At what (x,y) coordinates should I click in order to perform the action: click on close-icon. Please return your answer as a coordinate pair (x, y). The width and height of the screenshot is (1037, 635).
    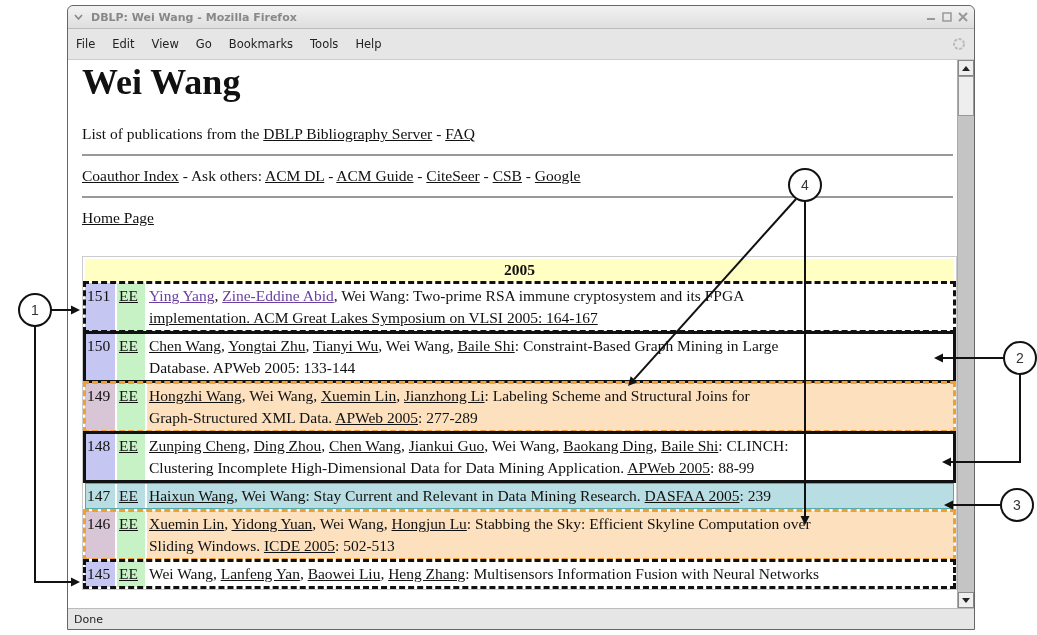
    Looking at the image, I should click on (963, 17).